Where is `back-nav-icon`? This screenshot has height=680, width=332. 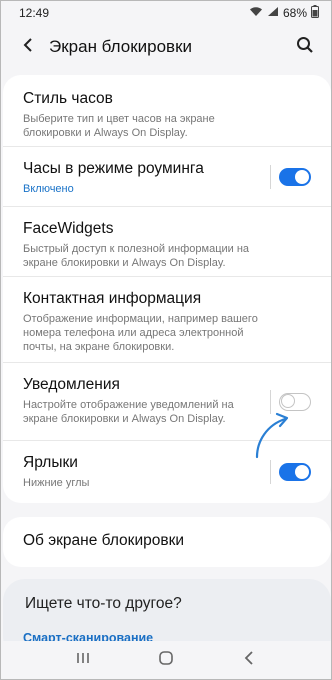 back-nav-icon is located at coordinates (249, 660).